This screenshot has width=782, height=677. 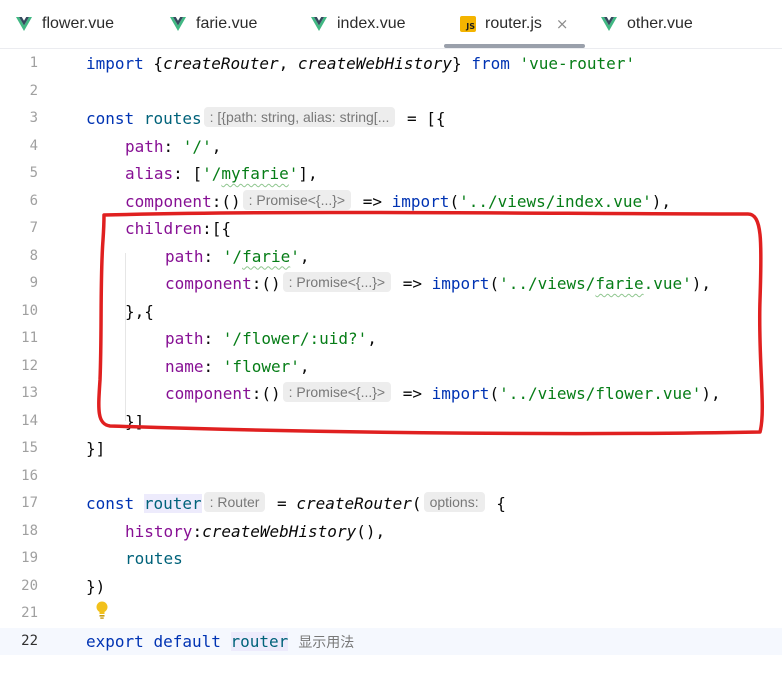 What do you see at coordinates (139, 311) in the screenshot?
I see `token: },{` at bounding box center [139, 311].